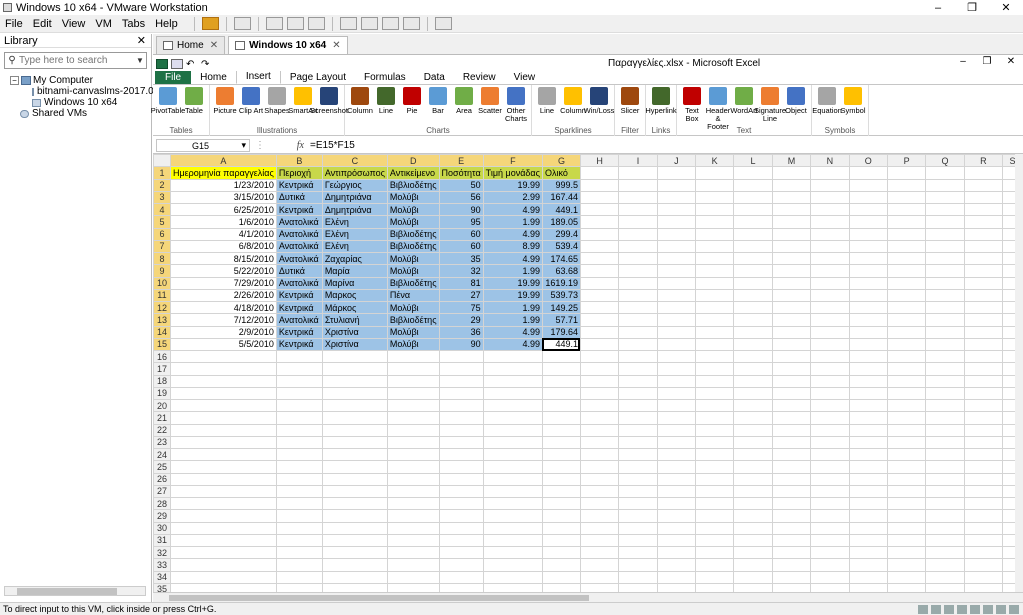  I want to click on cell-A35, so click(223, 587).